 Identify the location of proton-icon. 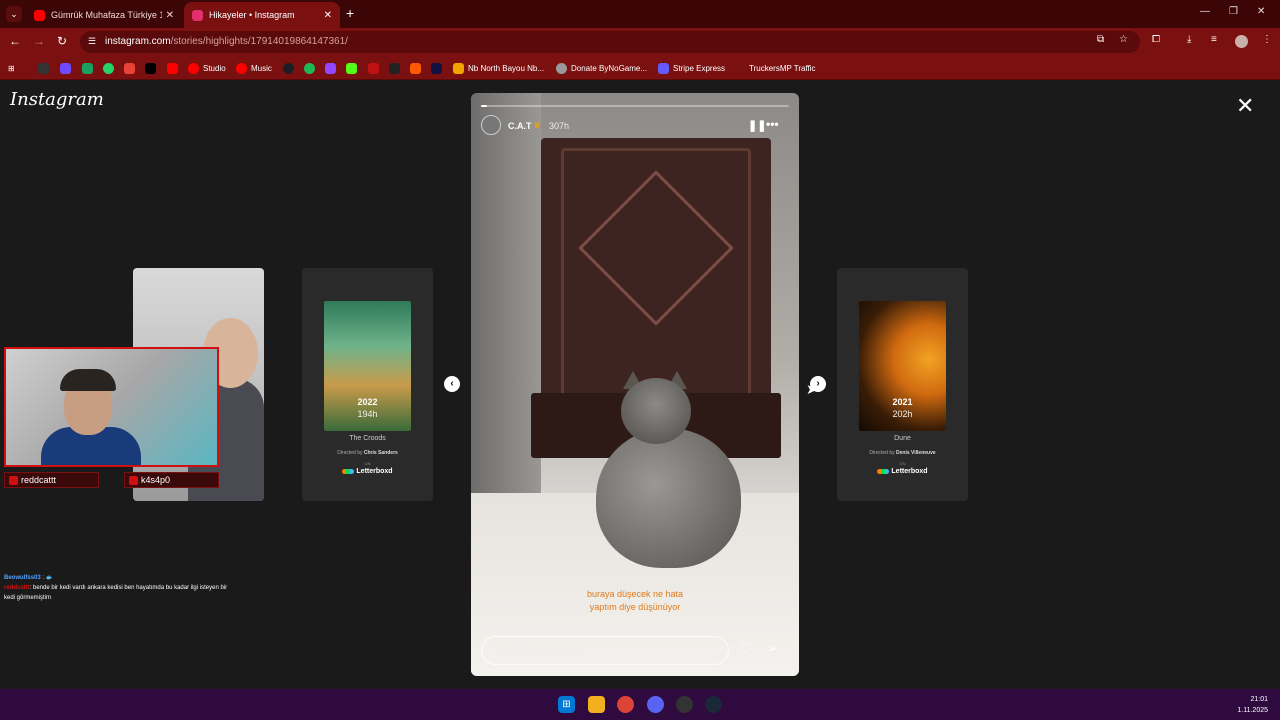
(65, 68).